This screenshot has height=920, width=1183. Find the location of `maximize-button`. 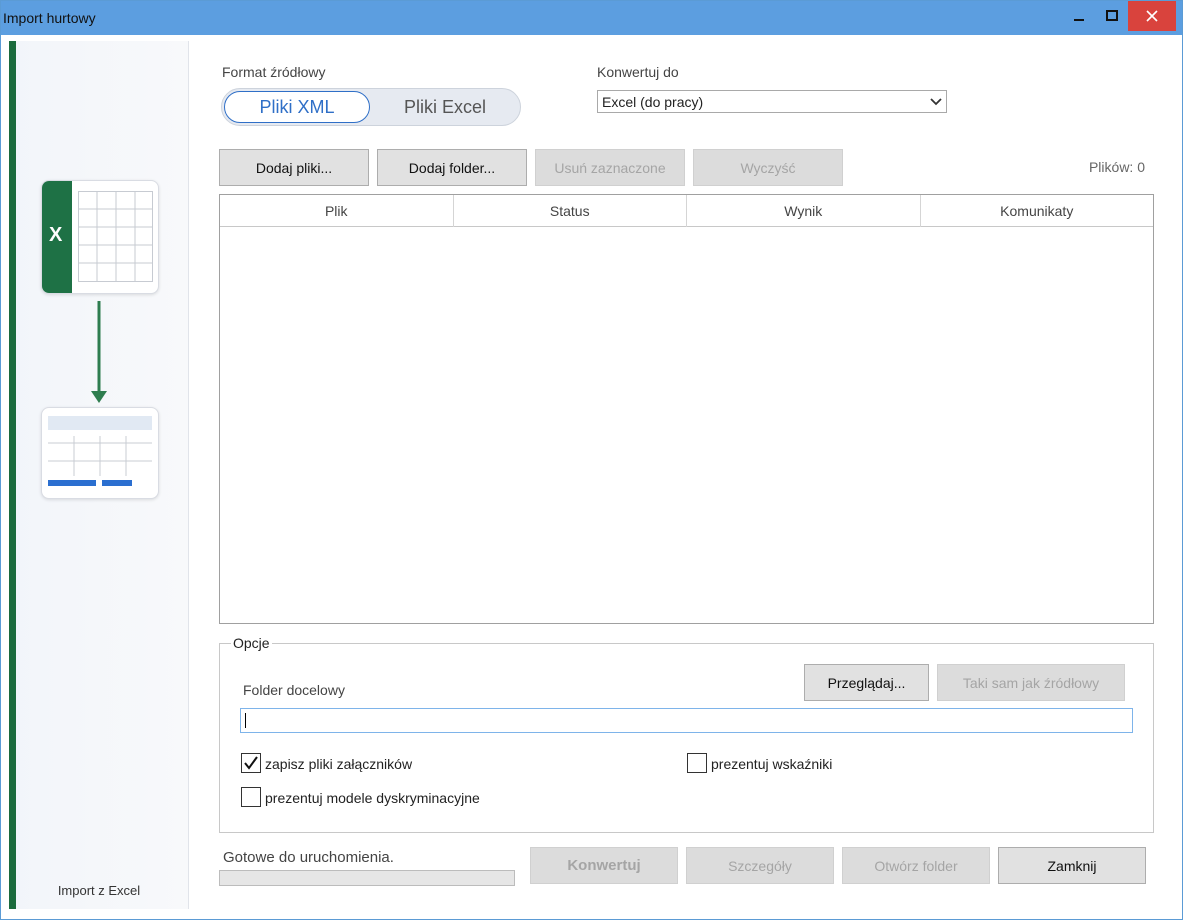

maximize-button is located at coordinates (1112, 16).